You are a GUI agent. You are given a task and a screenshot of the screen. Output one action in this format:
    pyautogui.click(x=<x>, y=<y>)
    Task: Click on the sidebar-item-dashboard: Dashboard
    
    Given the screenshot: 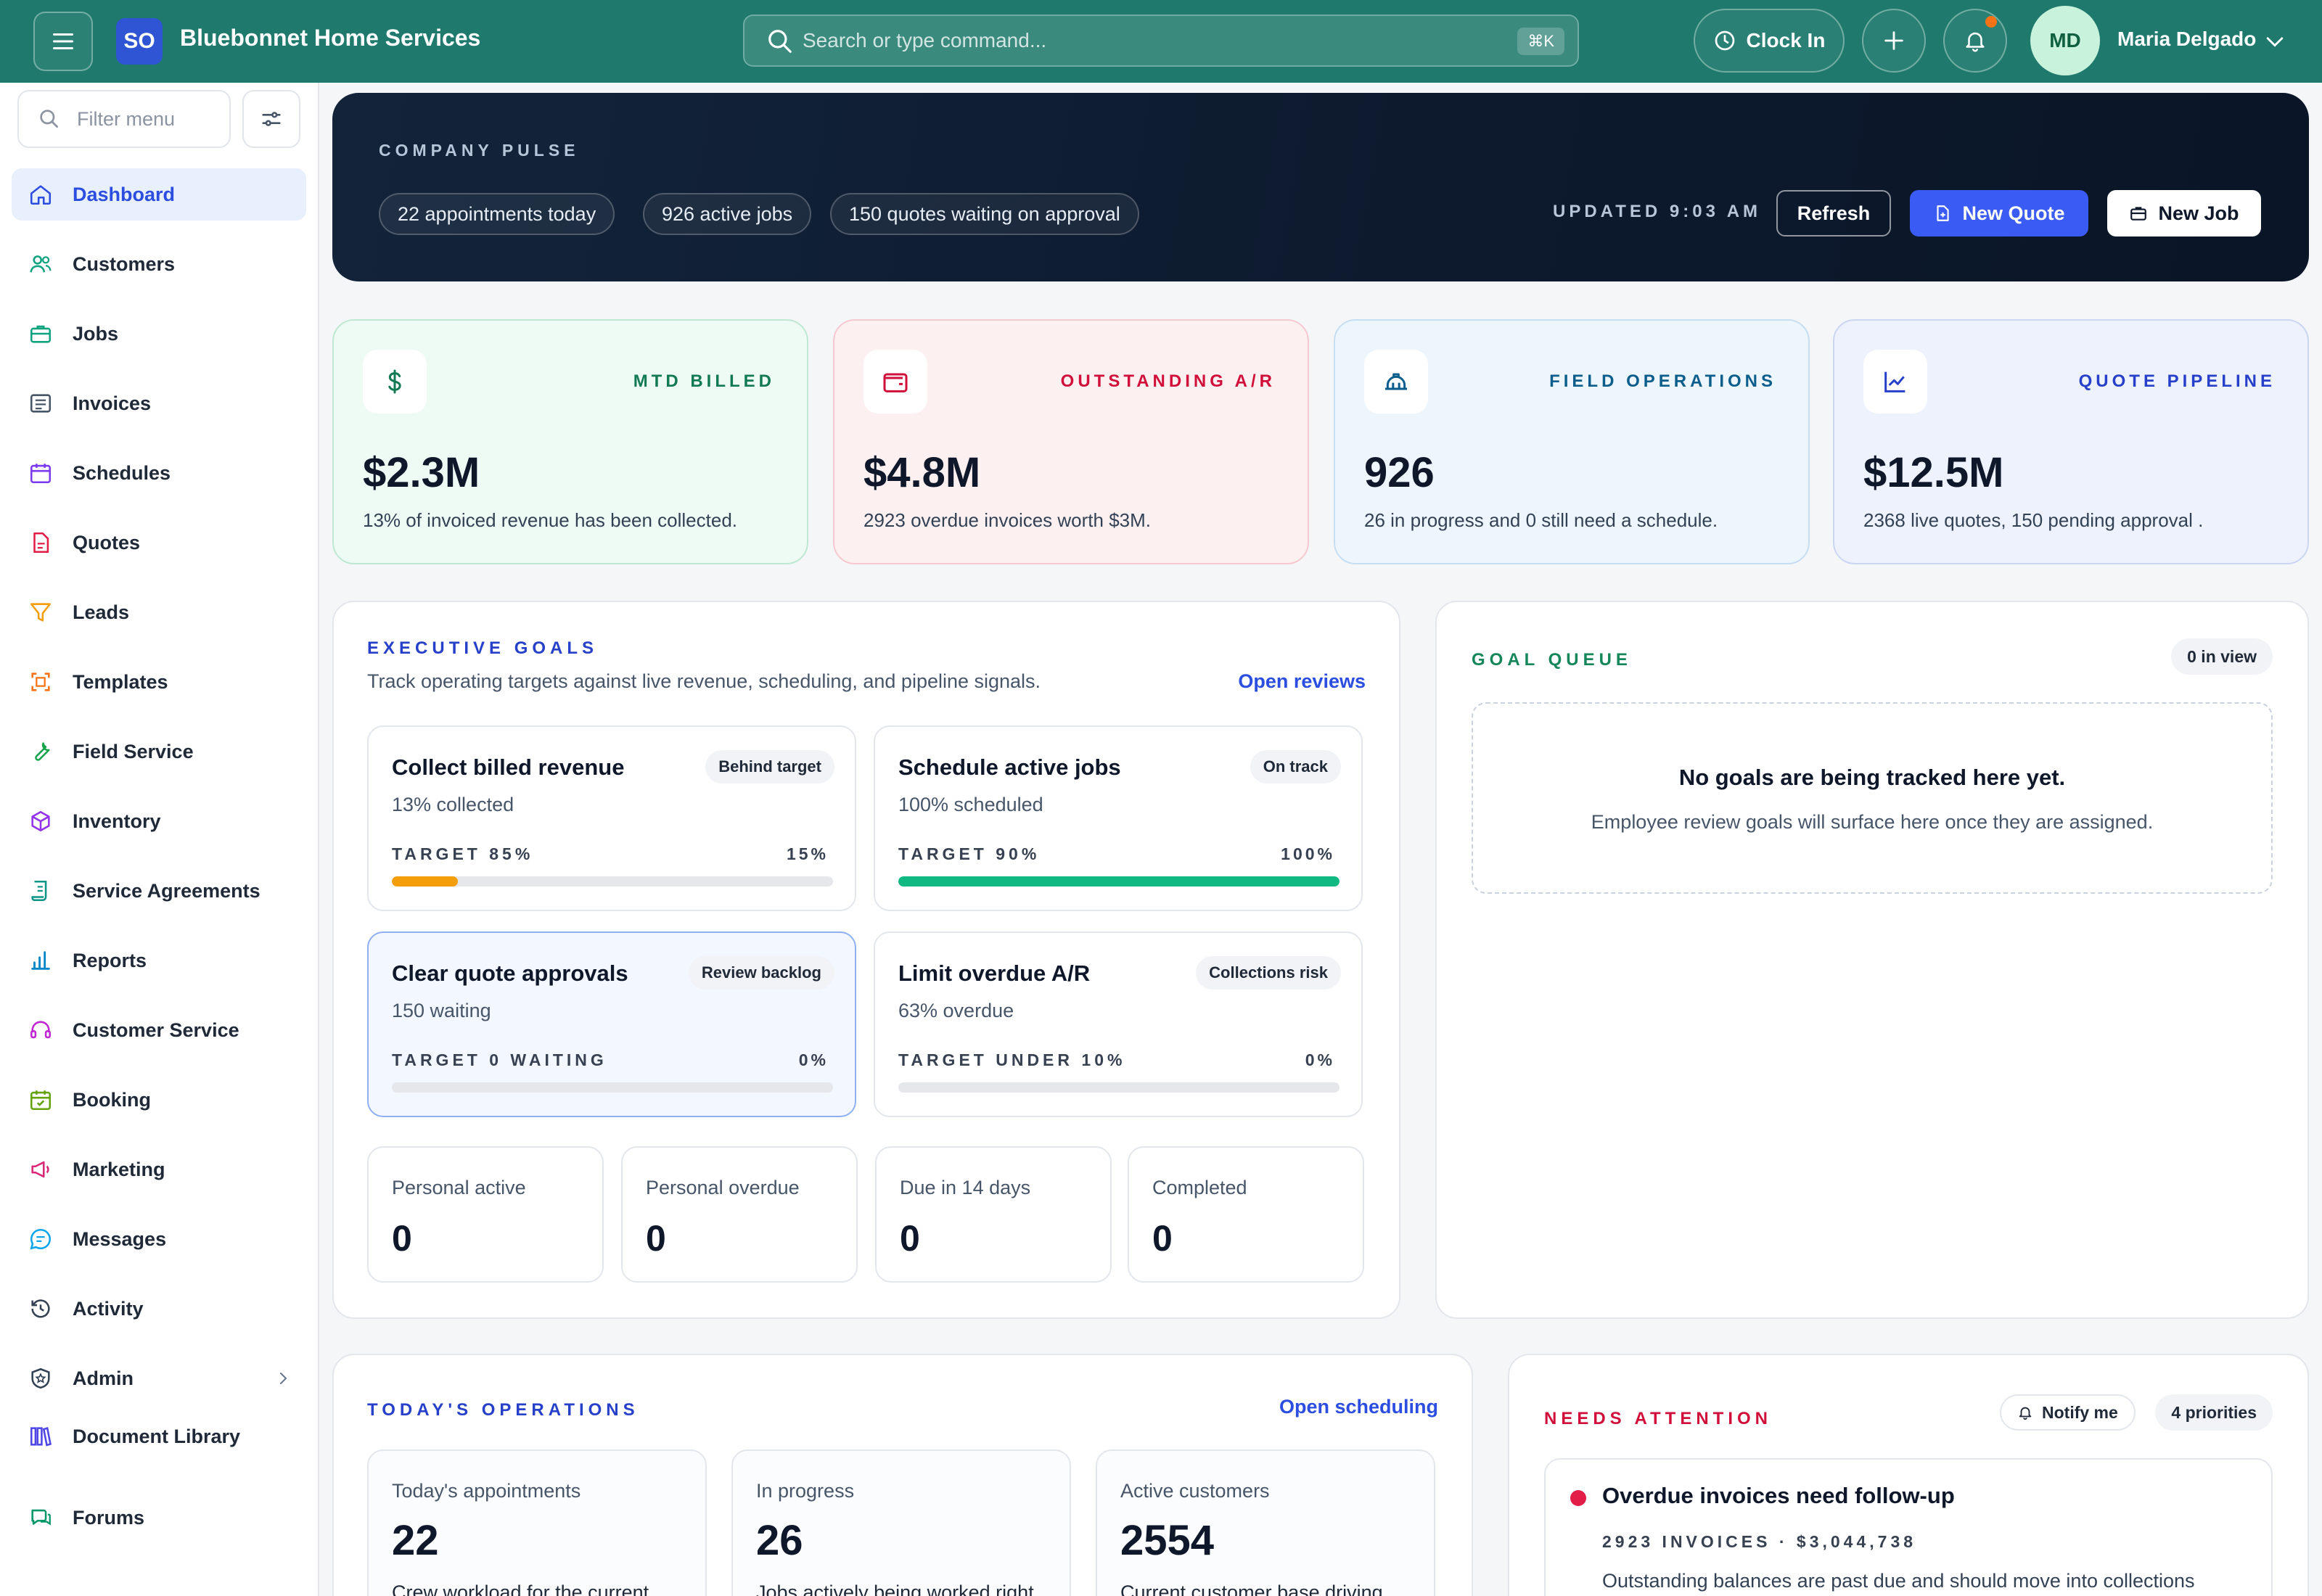 What is the action you would take?
    pyautogui.click(x=159, y=195)
    